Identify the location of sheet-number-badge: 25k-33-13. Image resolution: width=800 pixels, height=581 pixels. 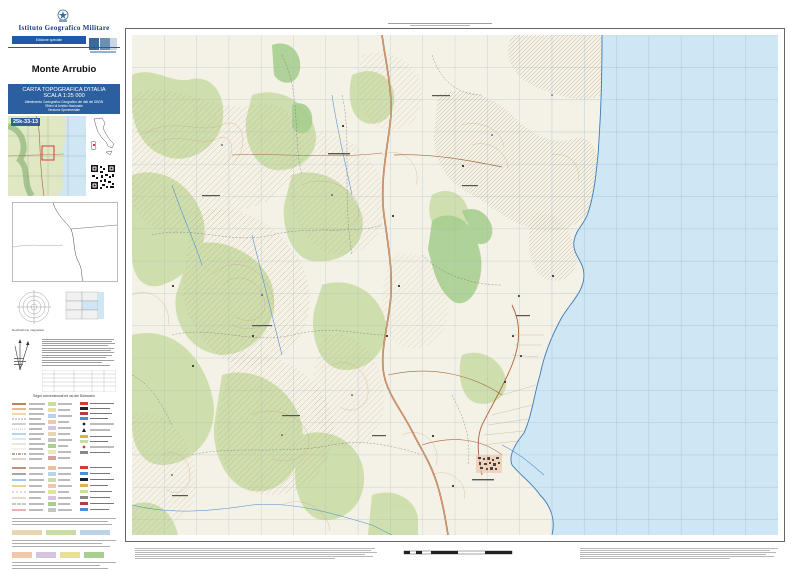
(26, 122).